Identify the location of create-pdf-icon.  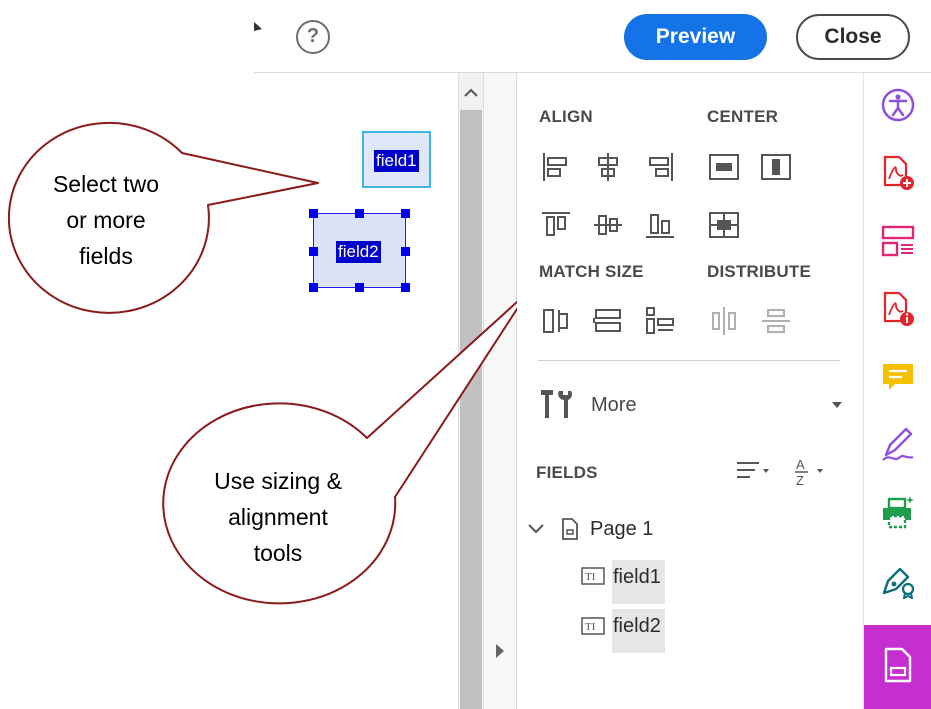
(898, 172).